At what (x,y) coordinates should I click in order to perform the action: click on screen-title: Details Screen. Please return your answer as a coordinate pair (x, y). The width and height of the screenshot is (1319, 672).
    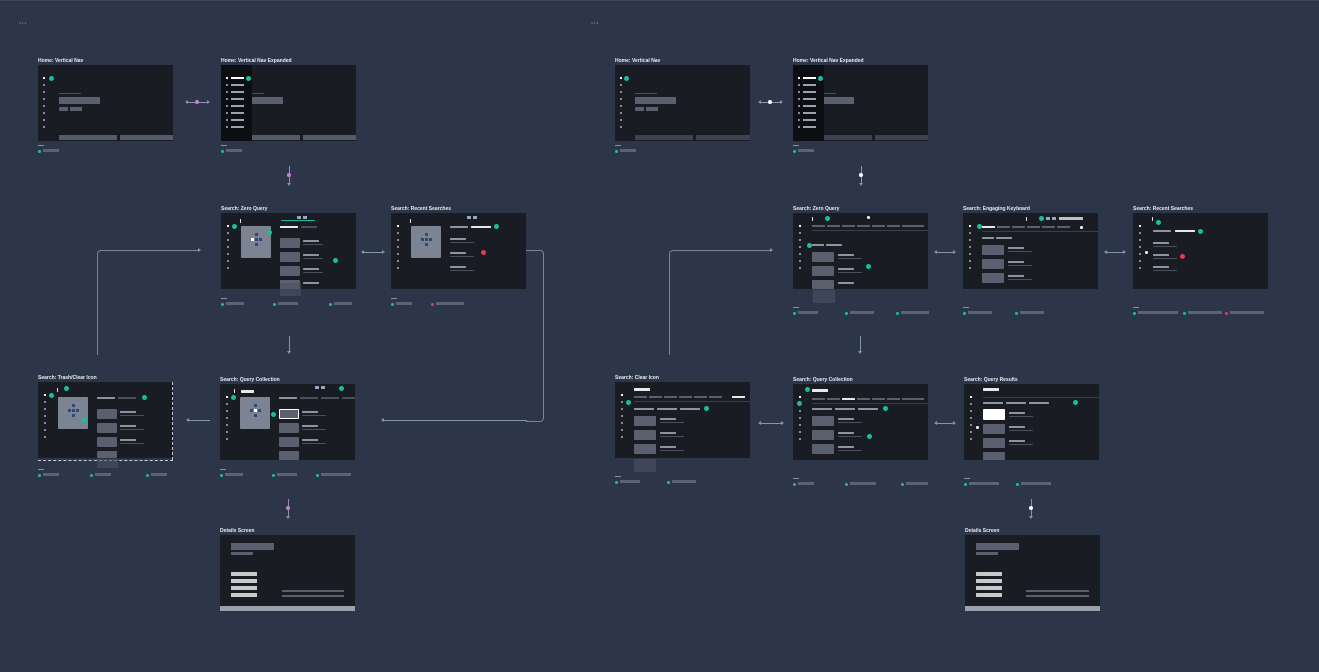
    Looking at the image, I should click on (237, 531).